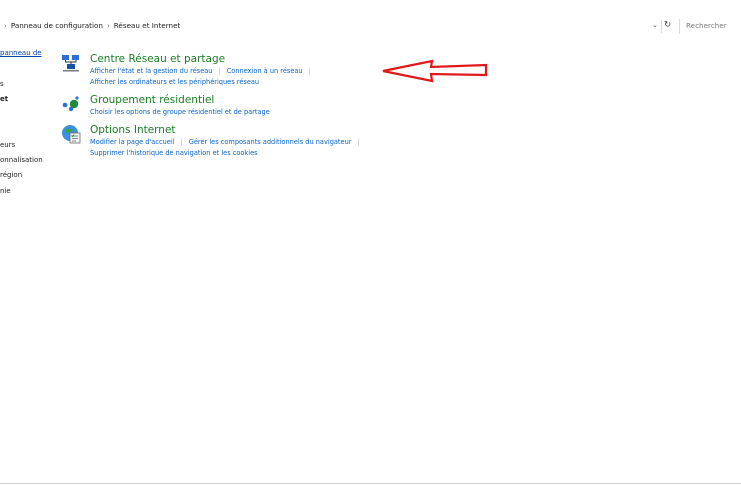 The image size is (741, 486). Describe the element at coordinates (655, 25) in the screenshot. I see `chevron-down-icon: ⌄` at that location.